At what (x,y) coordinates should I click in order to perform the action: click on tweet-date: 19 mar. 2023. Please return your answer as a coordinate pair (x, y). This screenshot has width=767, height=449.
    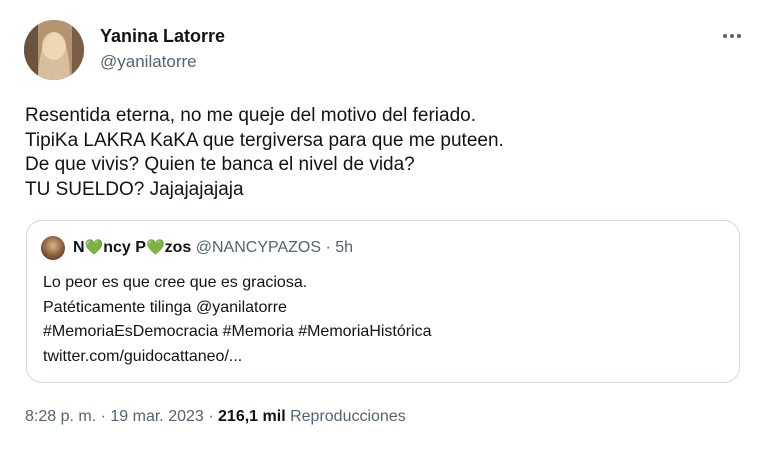
    Looking at the image, I should click on (156, 416).